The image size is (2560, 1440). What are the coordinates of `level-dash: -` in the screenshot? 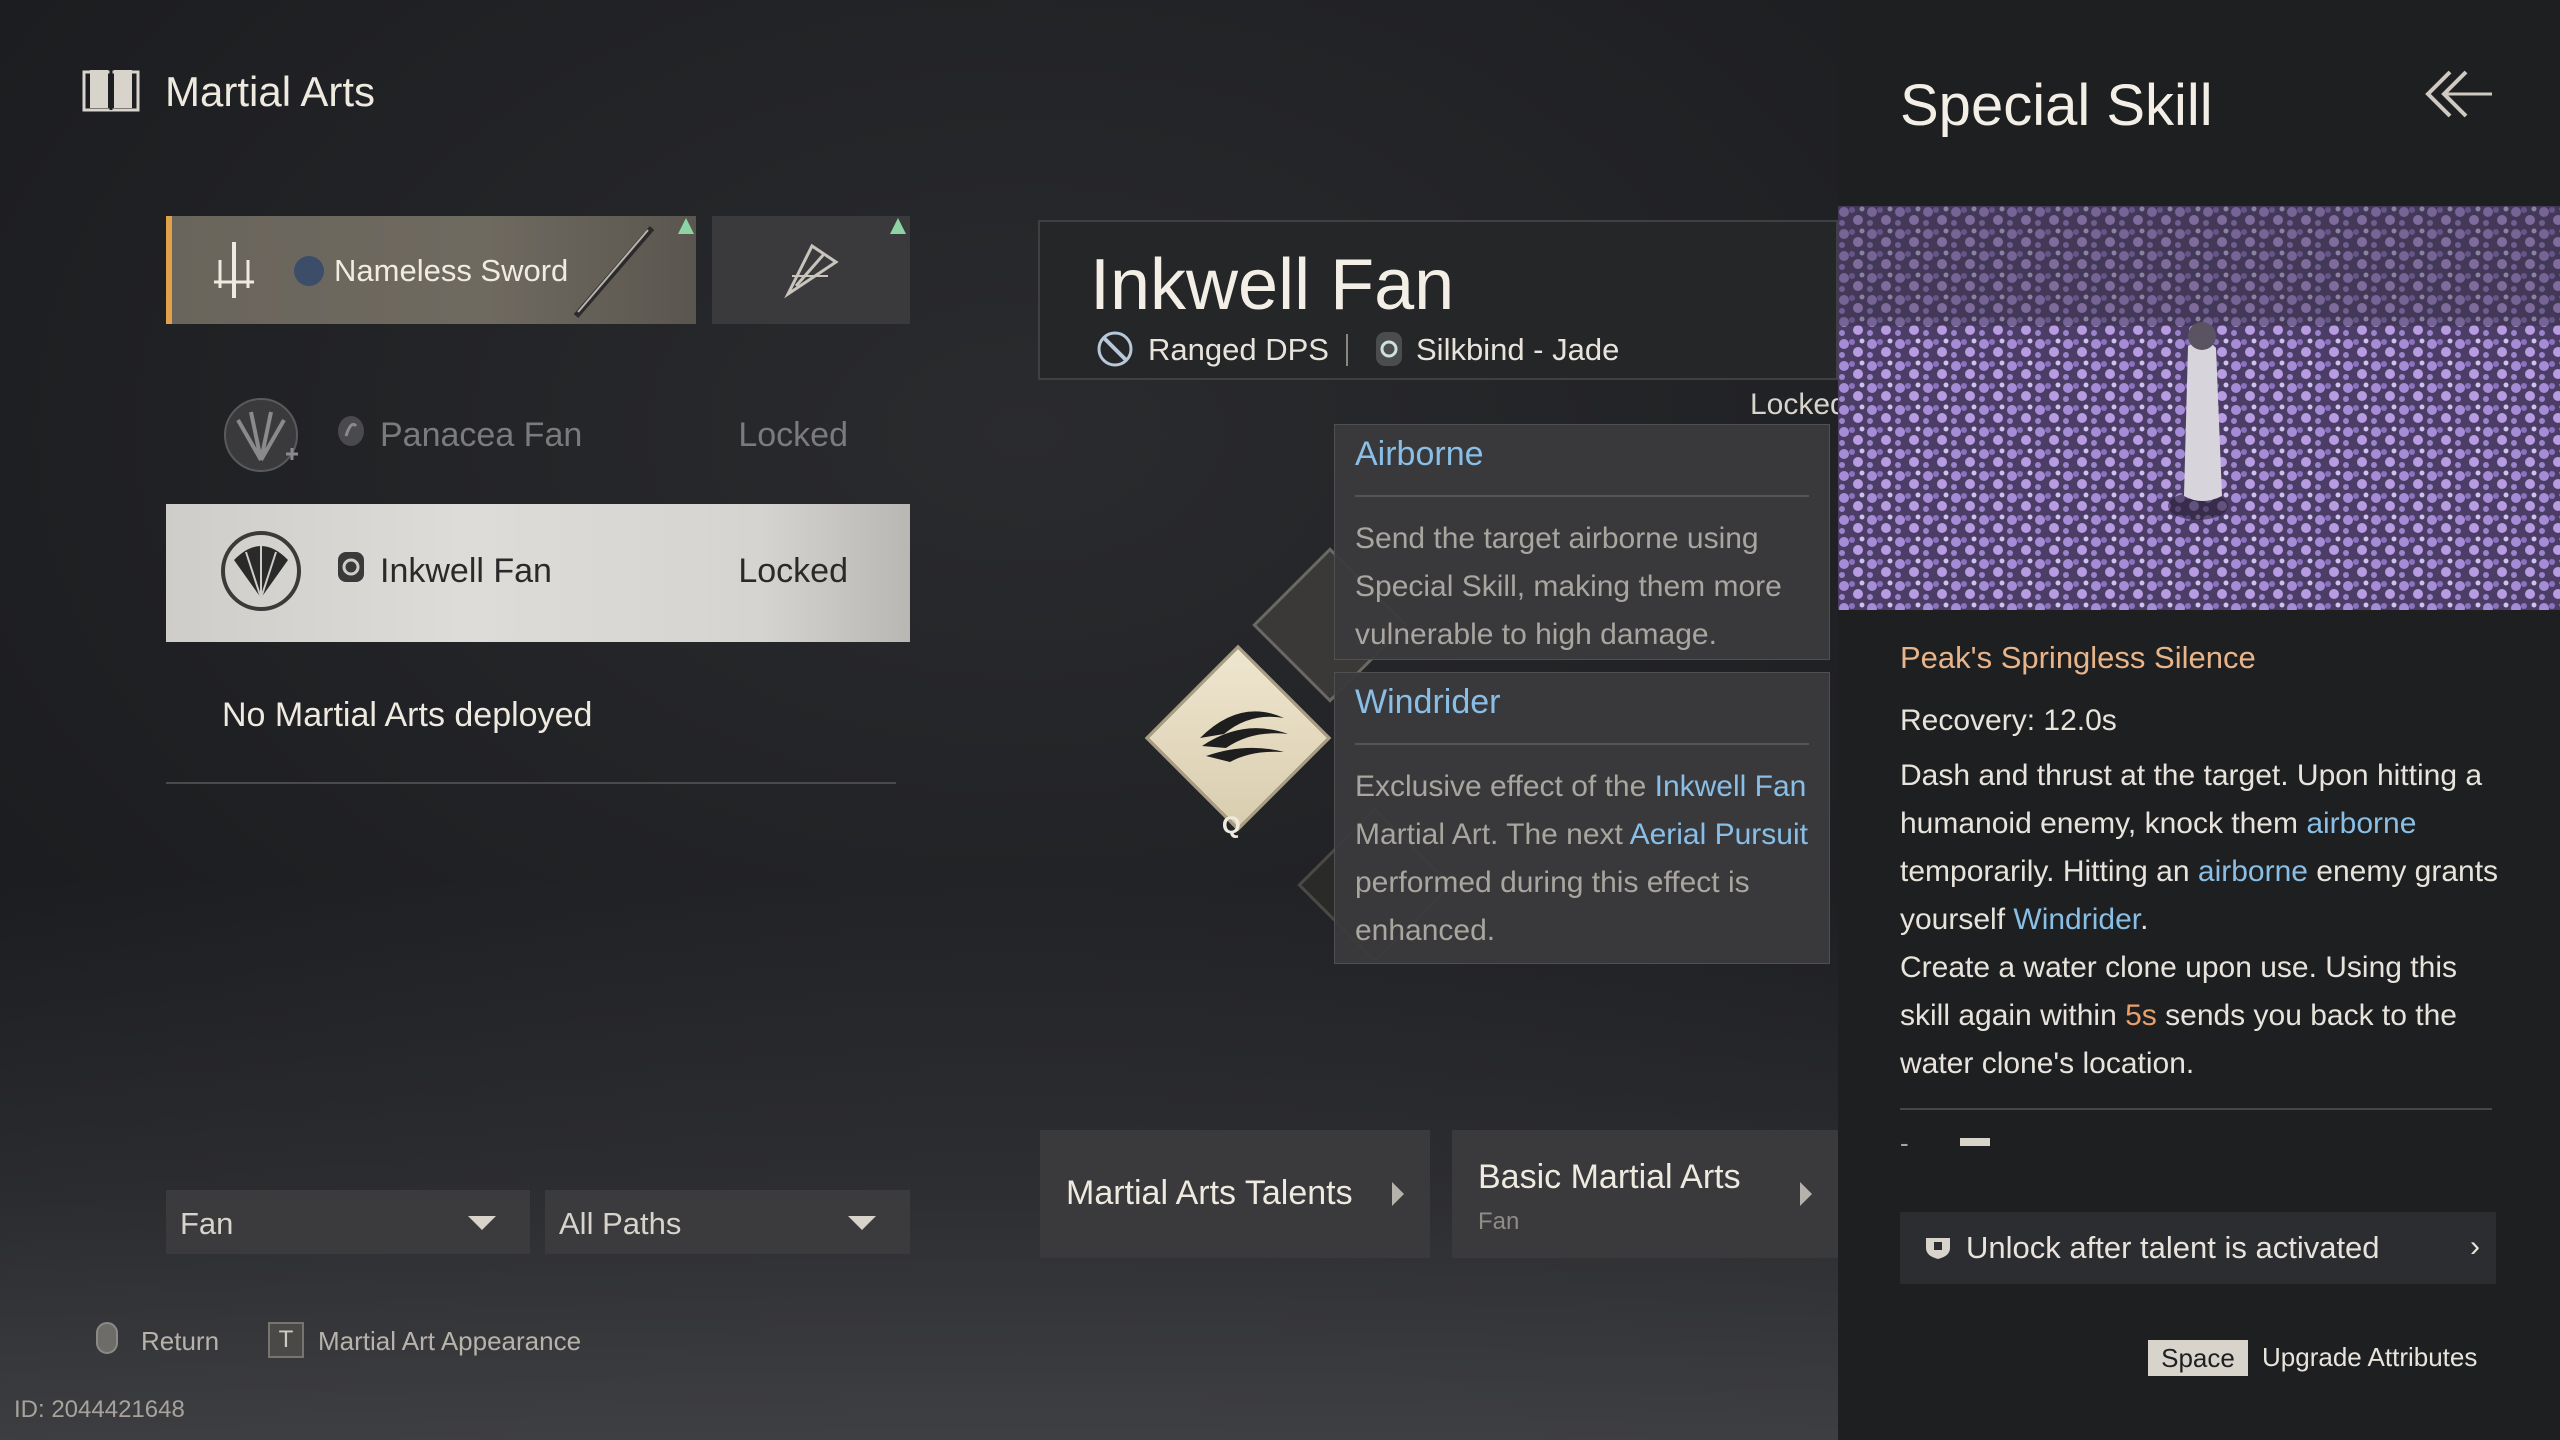 It's located at (1904, 1143).